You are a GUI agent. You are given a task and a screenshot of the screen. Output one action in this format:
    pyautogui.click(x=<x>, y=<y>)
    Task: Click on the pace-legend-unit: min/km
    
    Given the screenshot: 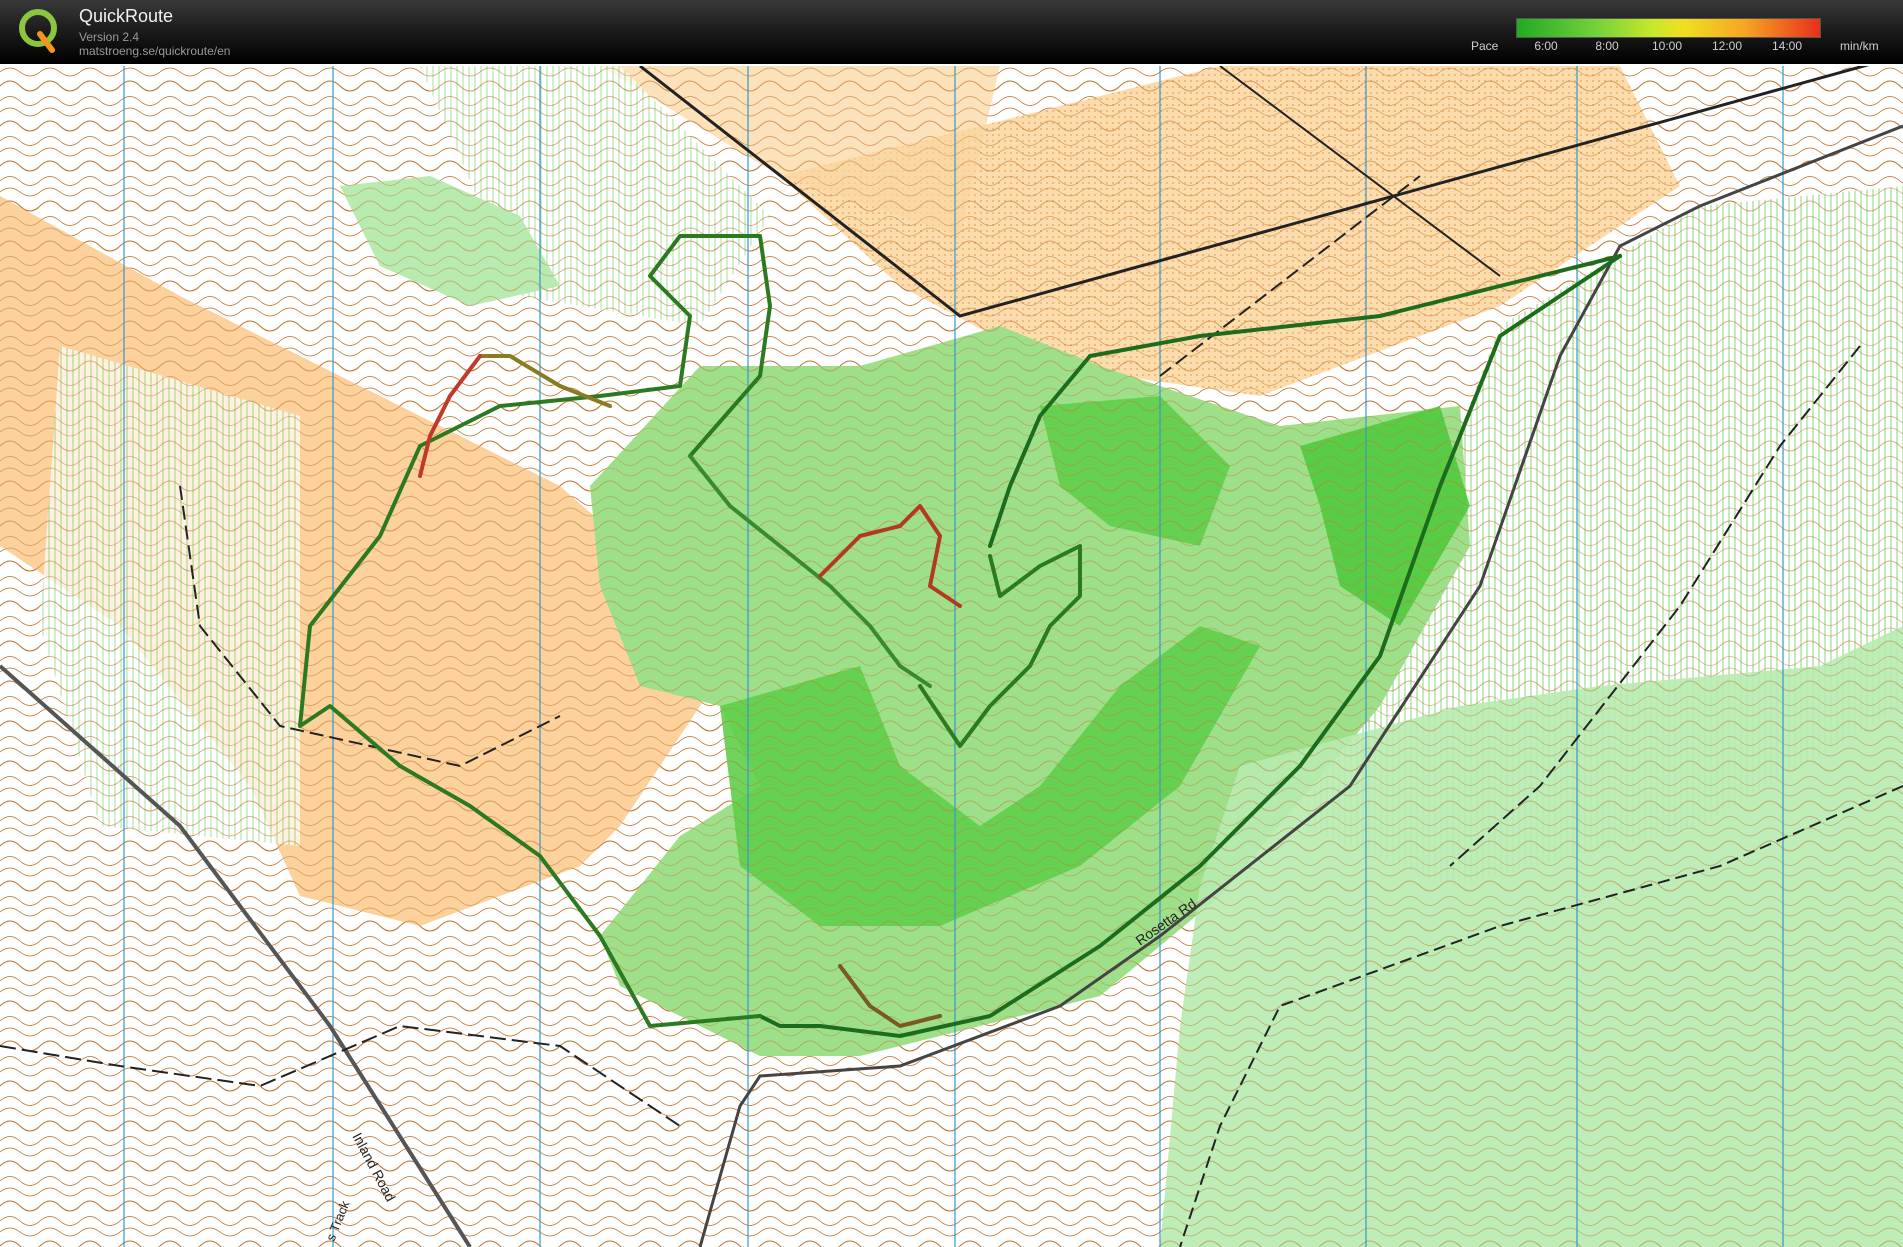 What is the action you would take?
    pyautogui.click(x=1859, y=46)
    